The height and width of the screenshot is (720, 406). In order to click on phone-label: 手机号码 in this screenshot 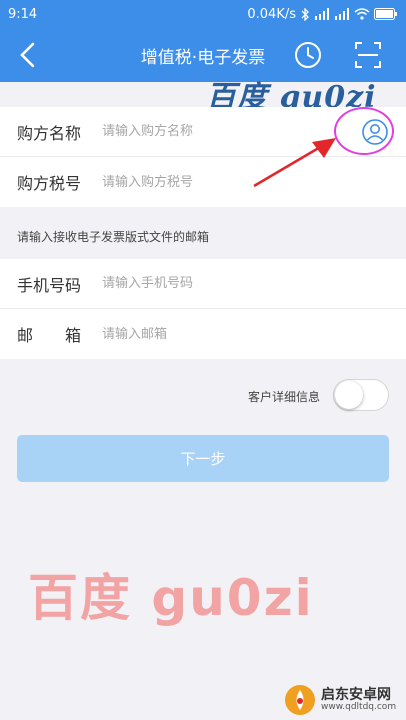, I will do `click(49, 285)`.